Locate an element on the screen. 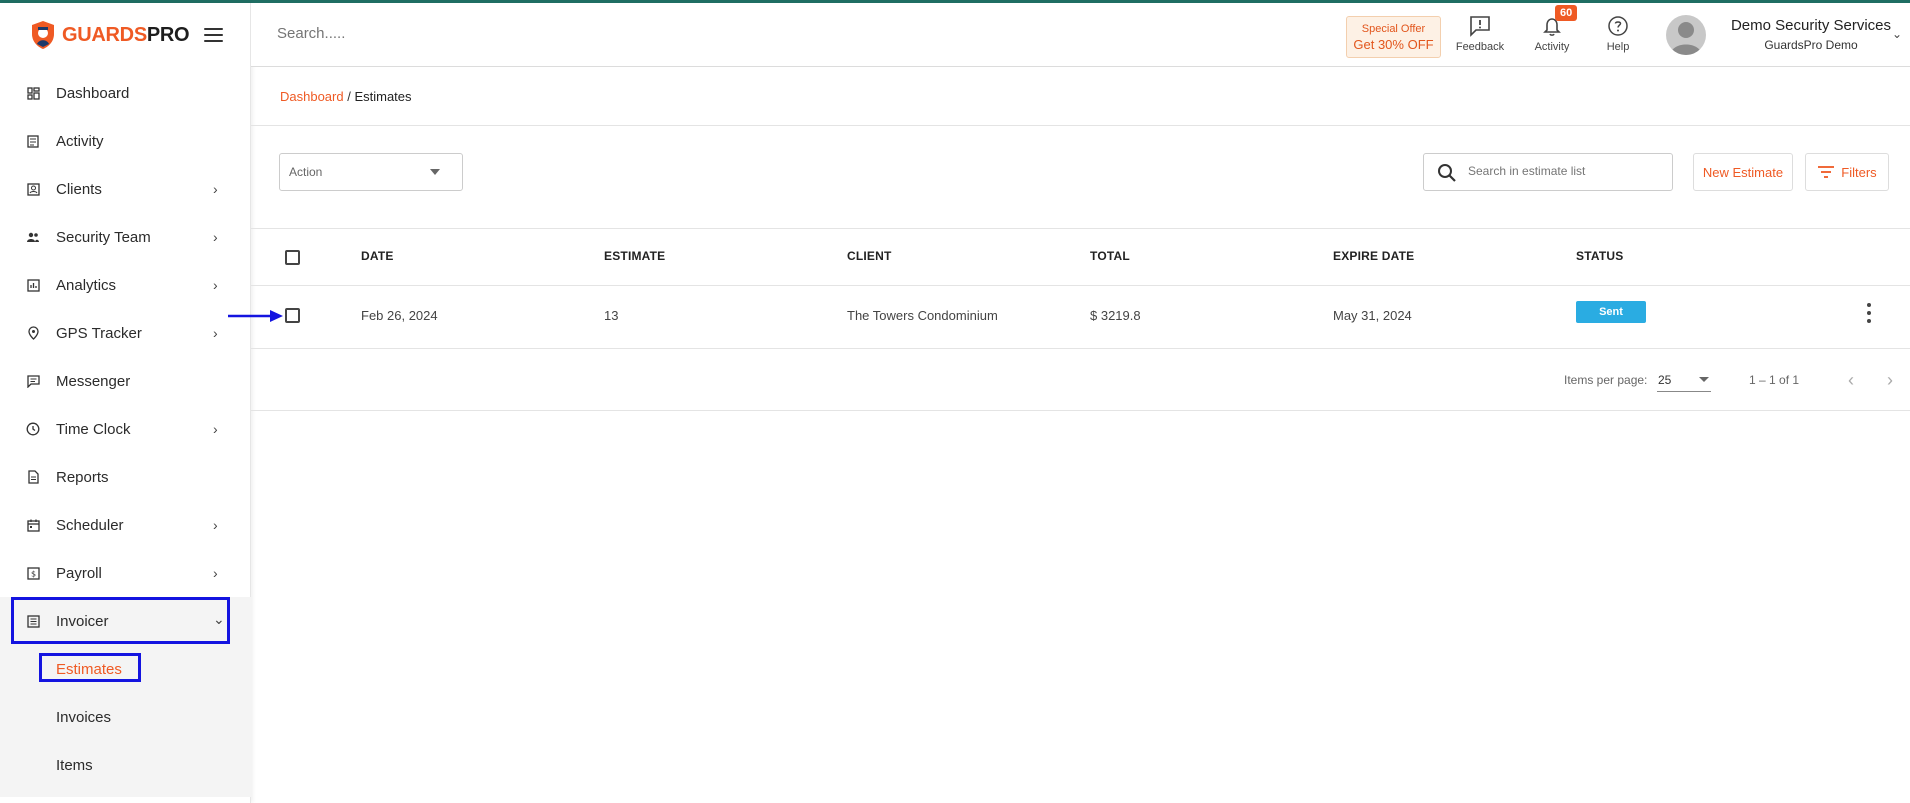  sidebar-item-label: Analytics is located at coordinates (86, 285).